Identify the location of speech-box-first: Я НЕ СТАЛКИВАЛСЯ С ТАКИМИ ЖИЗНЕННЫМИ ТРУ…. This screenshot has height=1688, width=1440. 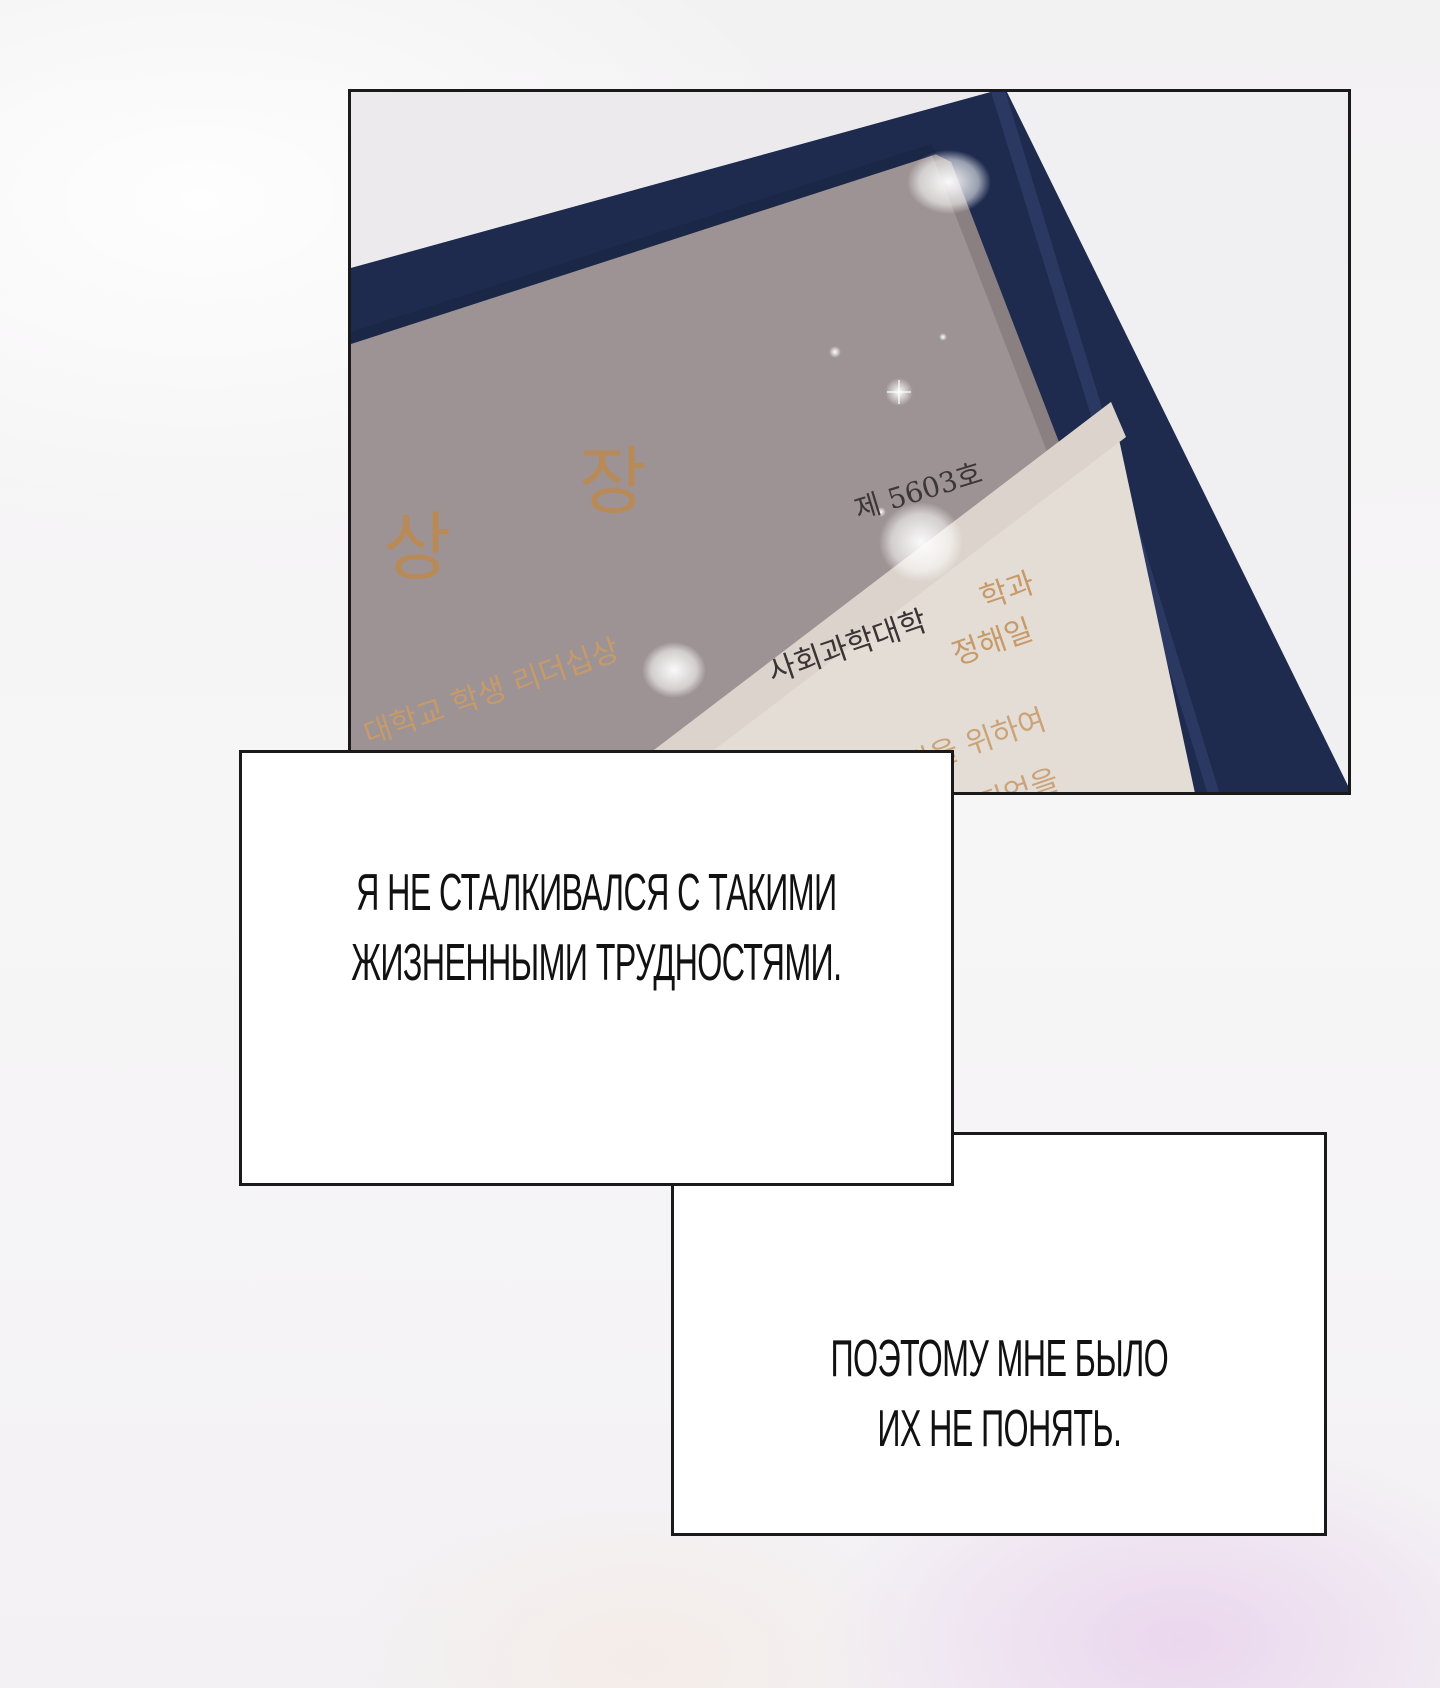
(596, 968).